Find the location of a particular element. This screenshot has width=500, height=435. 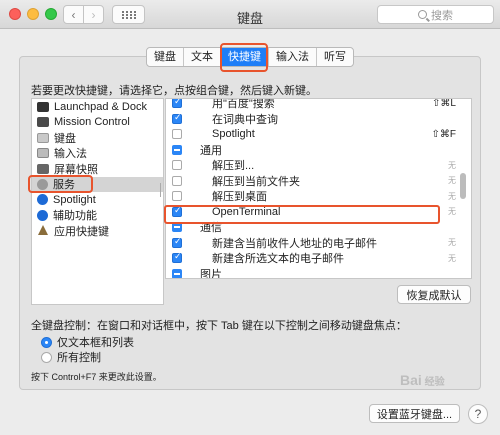

search-field: 搜索 is located at coordinates (435, 14).